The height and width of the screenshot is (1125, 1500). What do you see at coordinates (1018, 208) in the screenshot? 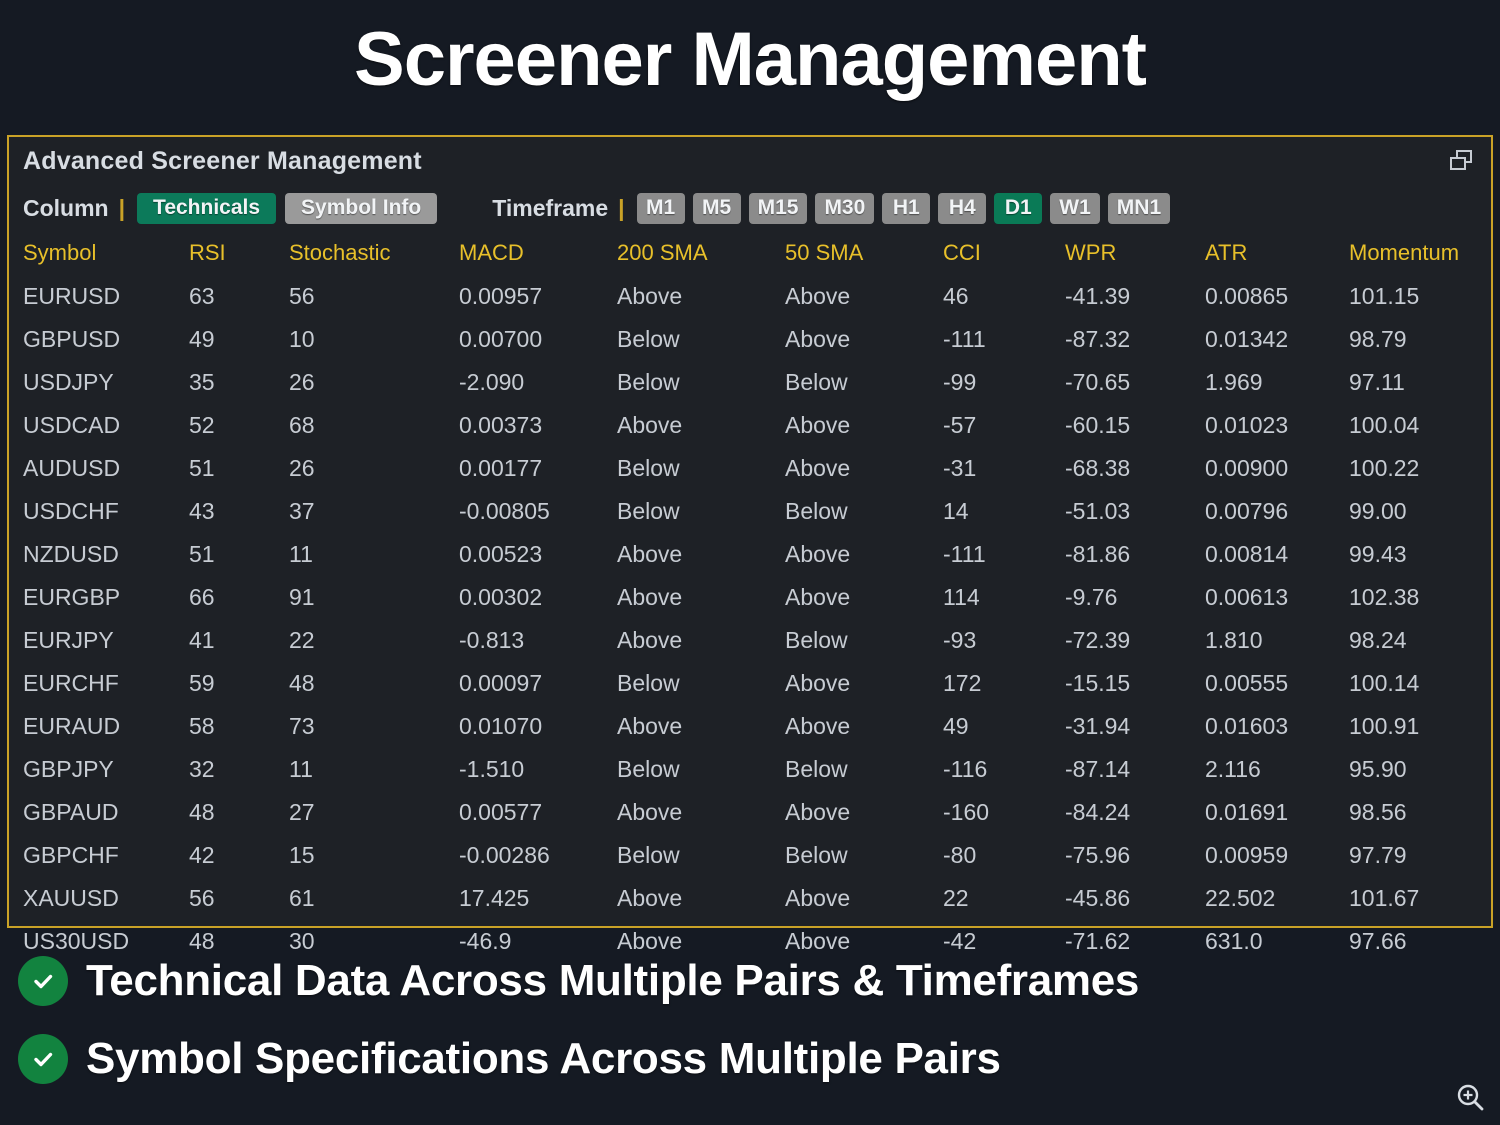
I see `timeframe-button-d1: D1` at bounding box center [1018, 208].